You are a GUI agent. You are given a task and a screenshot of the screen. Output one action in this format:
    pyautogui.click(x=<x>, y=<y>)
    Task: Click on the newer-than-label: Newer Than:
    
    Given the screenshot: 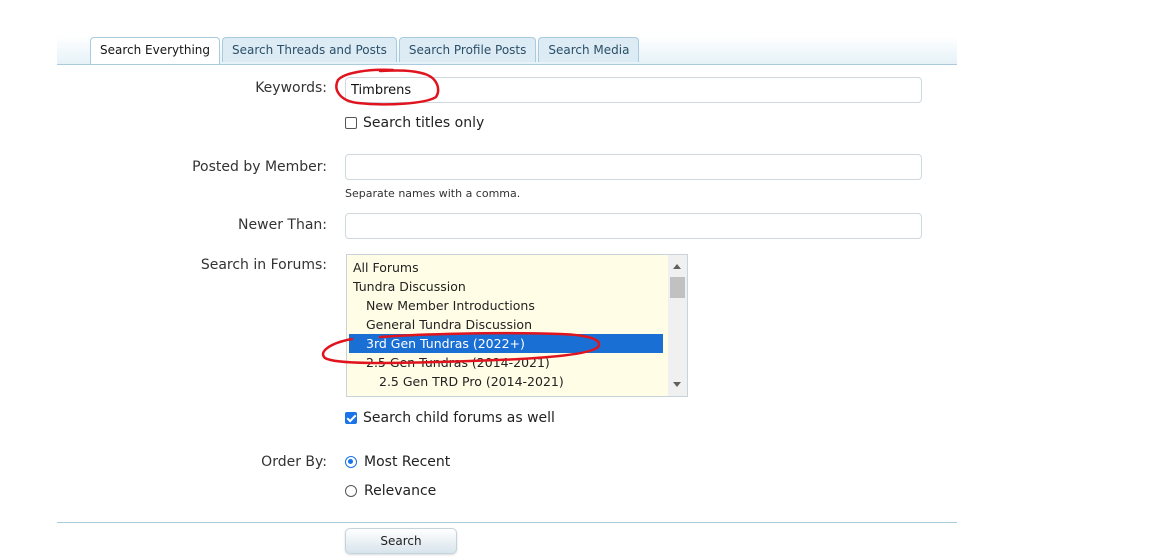 What is the action you would take?
    pyautogui.click(x=282, y=225)
    